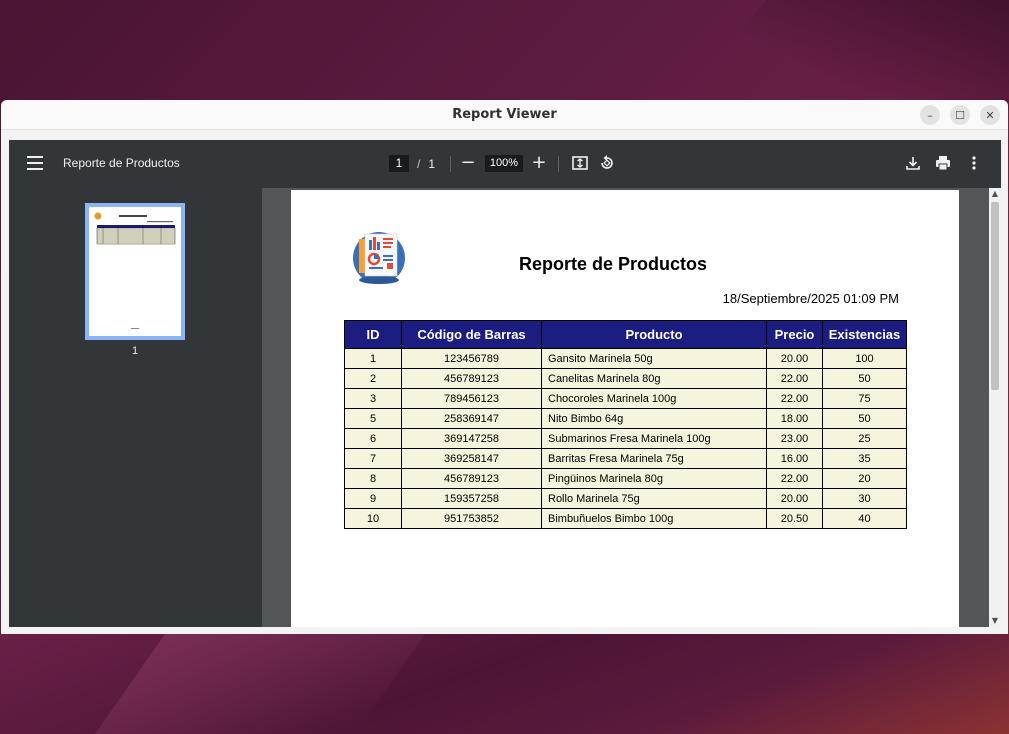 The height and width of the screenshot is (734, 1009). Describe the element at coordinates (864, 498) in the screenshot. I see `table-cell: 30` at that location.